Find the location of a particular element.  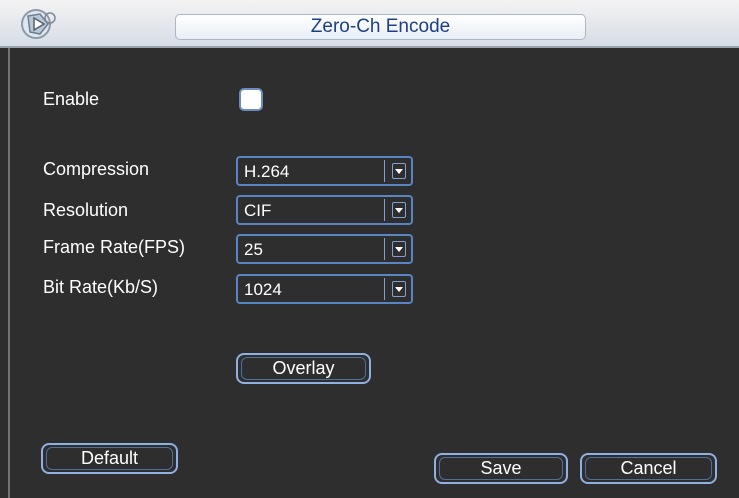

compression-select: H.264 is located at coordinates (324, 171).